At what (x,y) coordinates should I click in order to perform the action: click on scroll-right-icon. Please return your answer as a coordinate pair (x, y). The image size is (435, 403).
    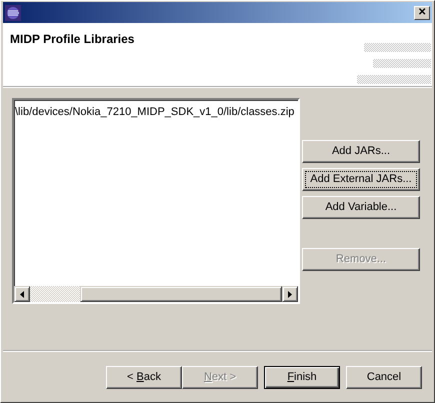
    Looking at the image, I should click on (290, 294).